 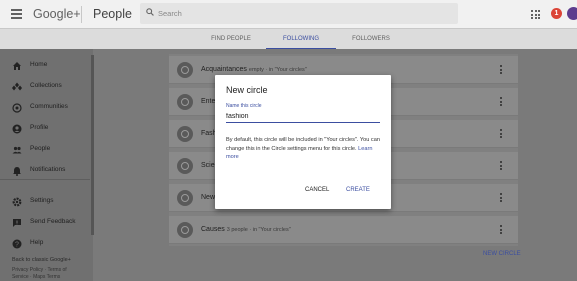 What do you see at coordinates (303, 117) in the screenshot?
I see `circle-name-input` at bounding box center [303, 117].